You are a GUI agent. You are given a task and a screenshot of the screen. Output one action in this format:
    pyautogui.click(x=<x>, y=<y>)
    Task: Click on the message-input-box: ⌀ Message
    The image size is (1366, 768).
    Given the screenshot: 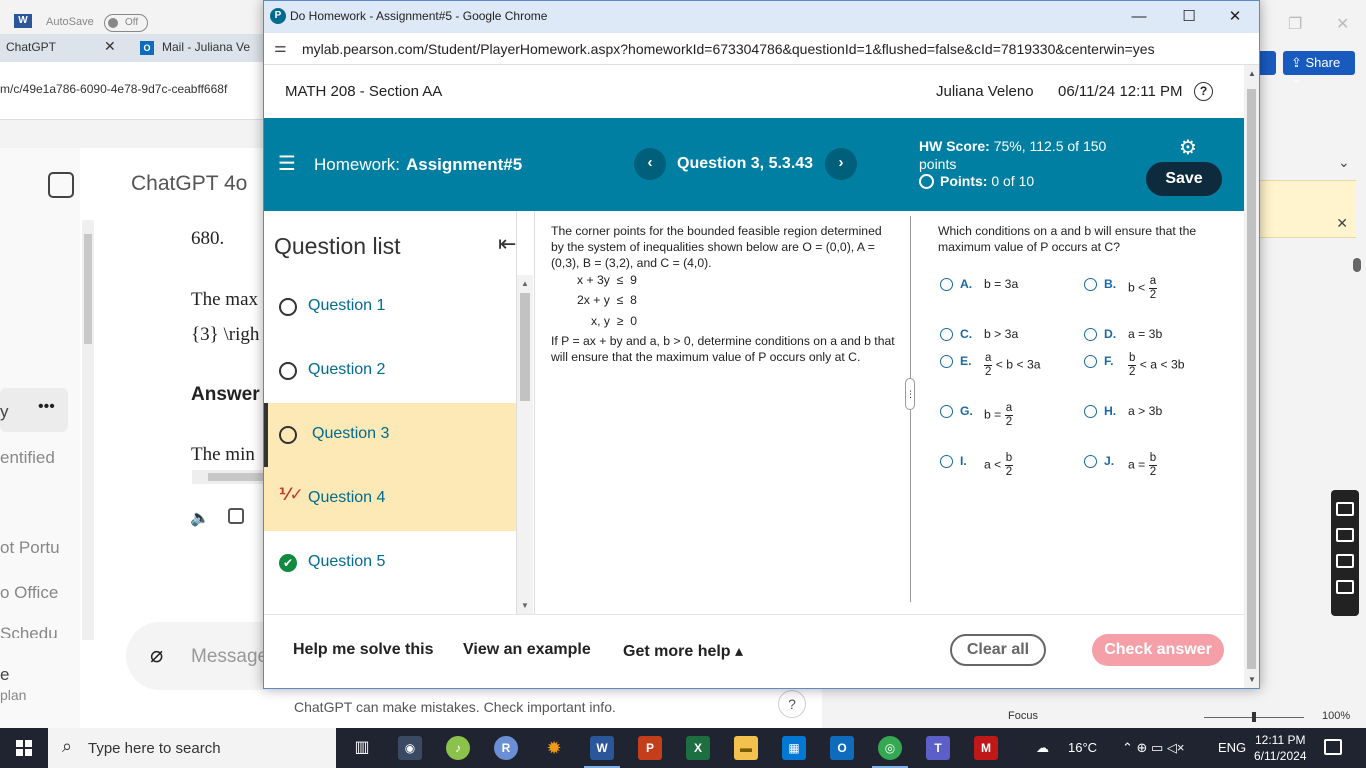 What is the action you would take?
    pyautogui.click(x=197, y=656)
    